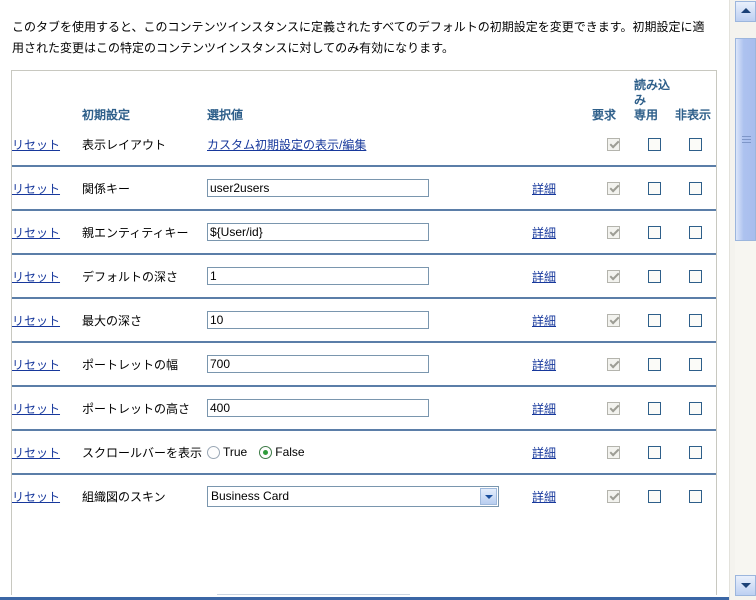 This screenshot has width=756, height=600. What do you see at coordinates (745, 585) in the screenshot?
I see `scroll-down-button` at bounding box center [745, 585].